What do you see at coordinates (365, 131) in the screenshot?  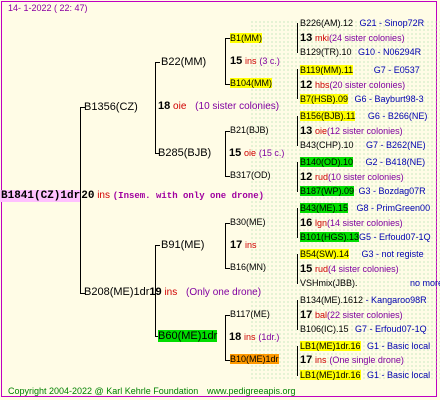 I see `r8-note: (12 sister colonies)` at bounding box center [365, 131].